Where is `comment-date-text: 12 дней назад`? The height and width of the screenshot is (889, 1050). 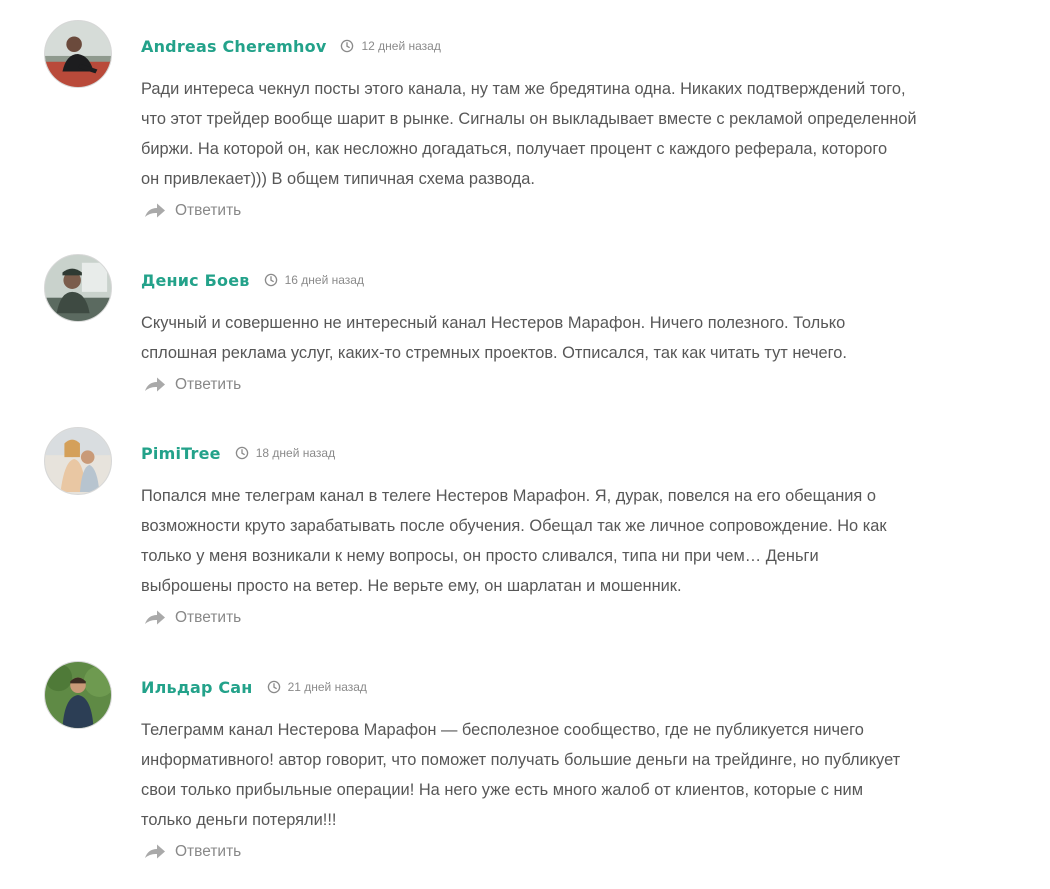
comment-date-text: 12 дней назад is located at coordinates (401, 46).